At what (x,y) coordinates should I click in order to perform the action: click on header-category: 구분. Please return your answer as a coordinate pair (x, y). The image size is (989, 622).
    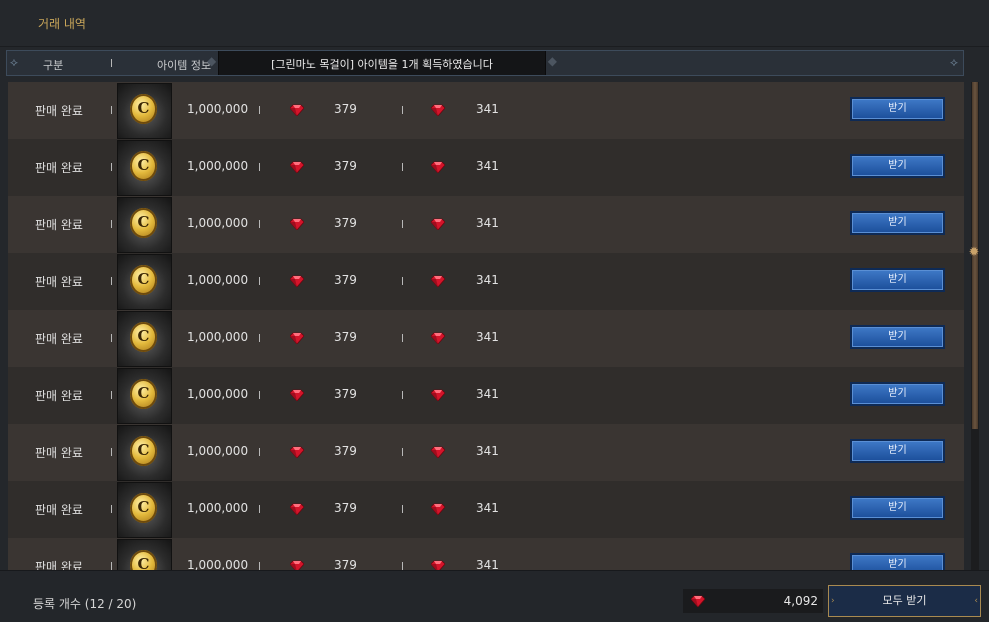
    Looking at the image, I should click on (53, 65).